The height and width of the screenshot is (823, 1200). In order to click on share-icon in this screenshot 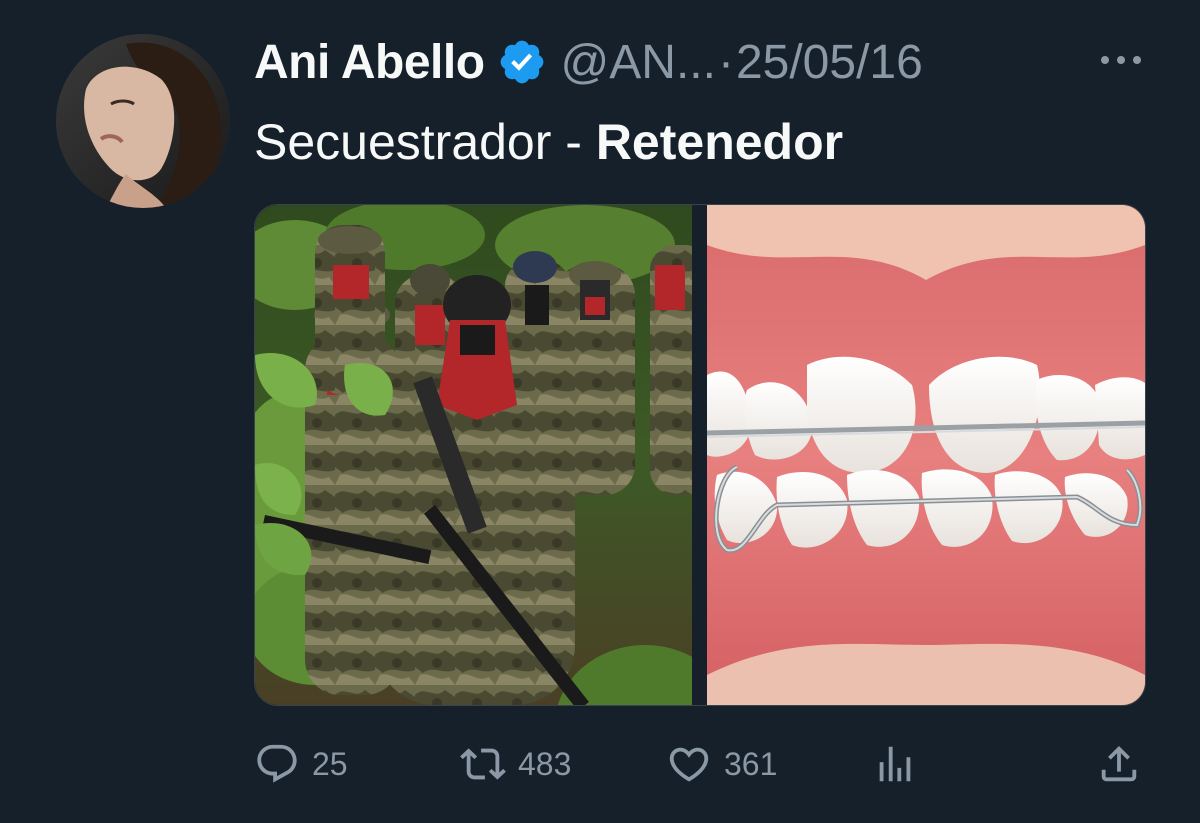, I will do `click(1119, 763)`.